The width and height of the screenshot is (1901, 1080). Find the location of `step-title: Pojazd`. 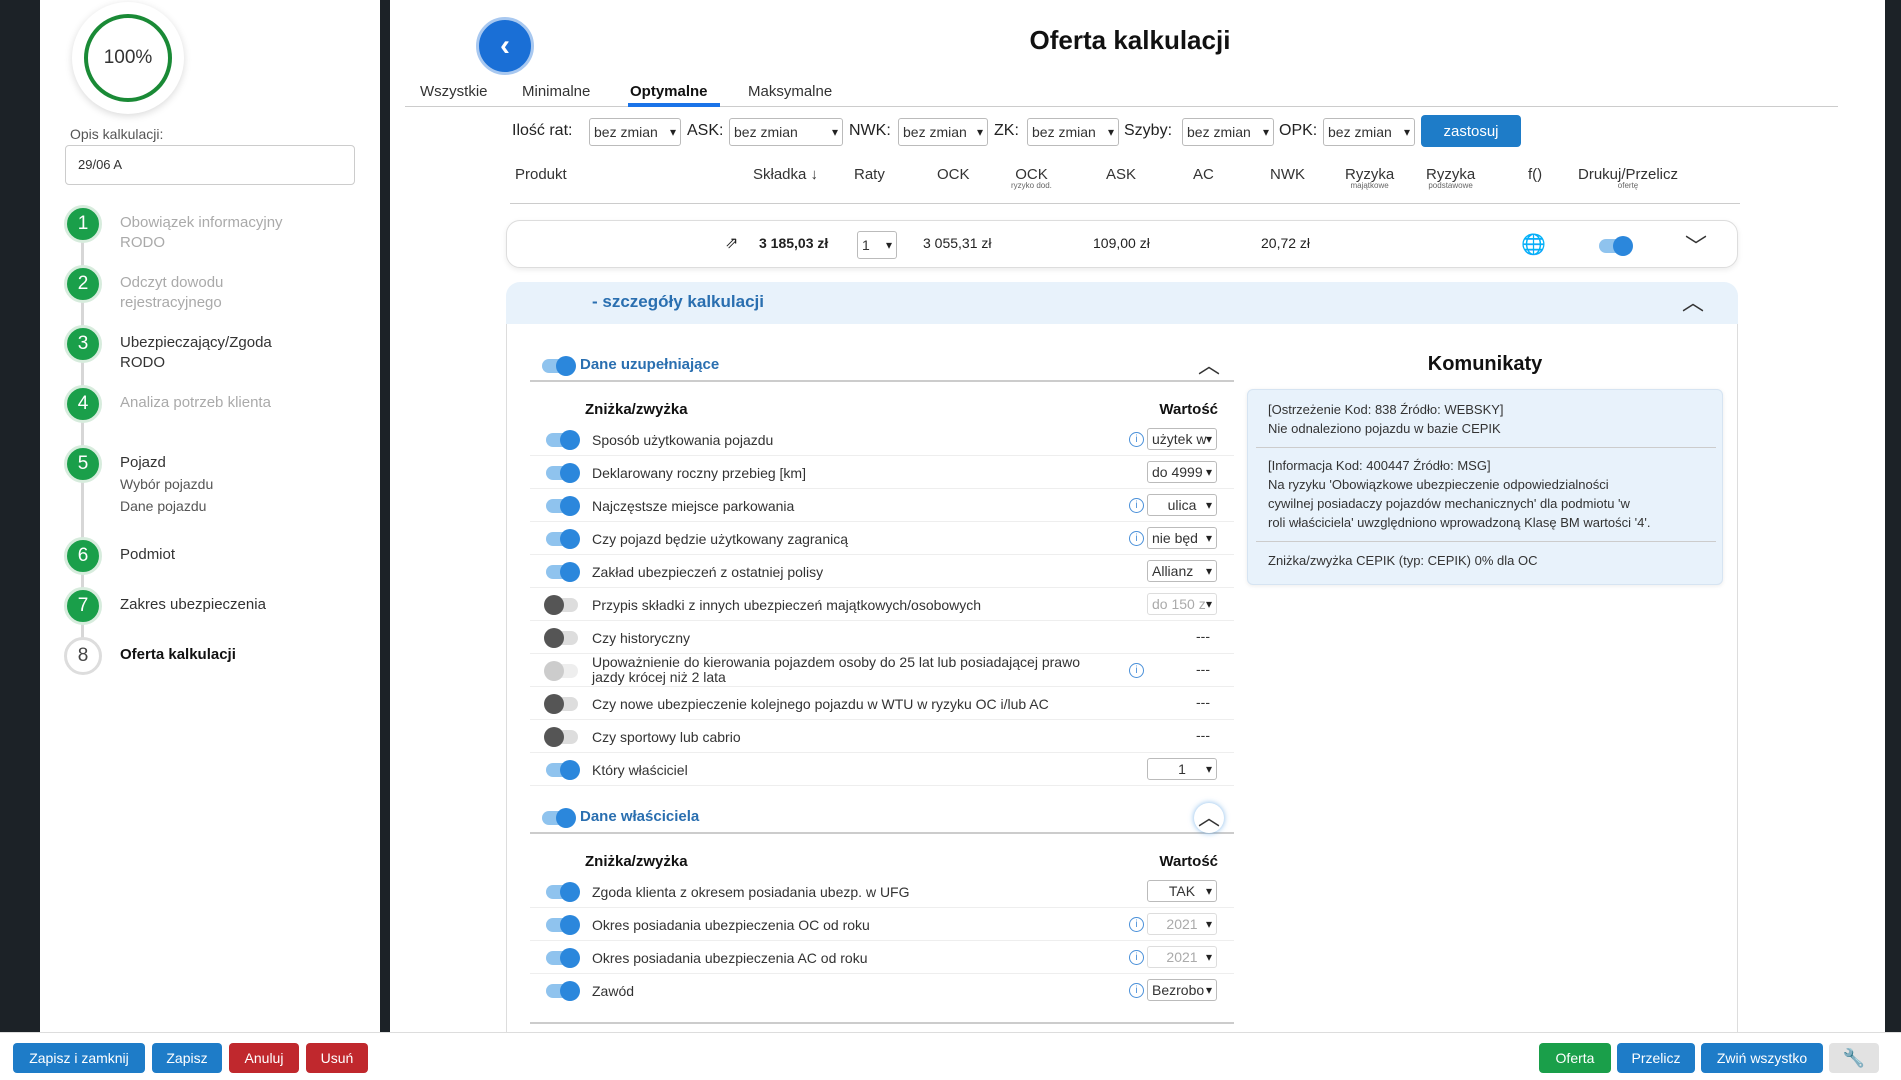

step-title: Pojazd is located at coordinates (143, 462).